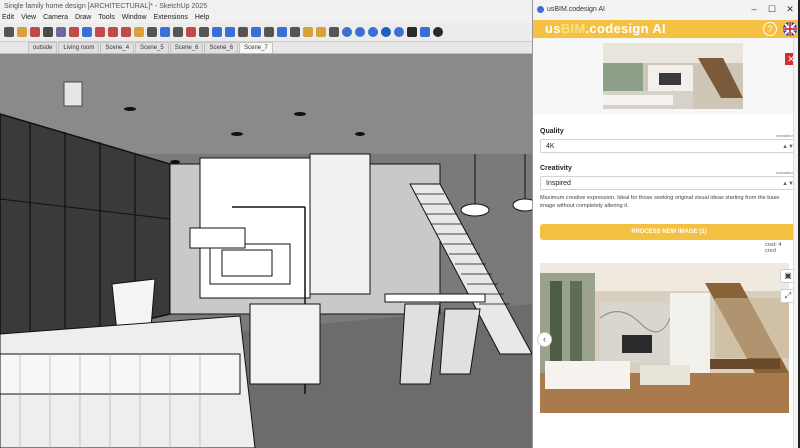  What do you see at coordinates (61, 32) in the screenshot?
I see `arc-tool-icon` at bounding box center [61, 32].